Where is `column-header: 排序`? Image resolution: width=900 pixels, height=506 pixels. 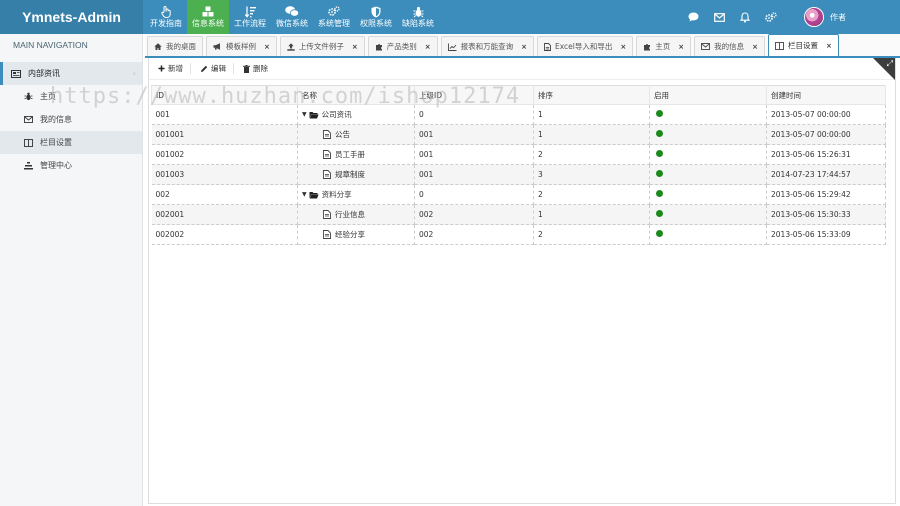
column-header: 排序 is located at coordinates (591, 95).